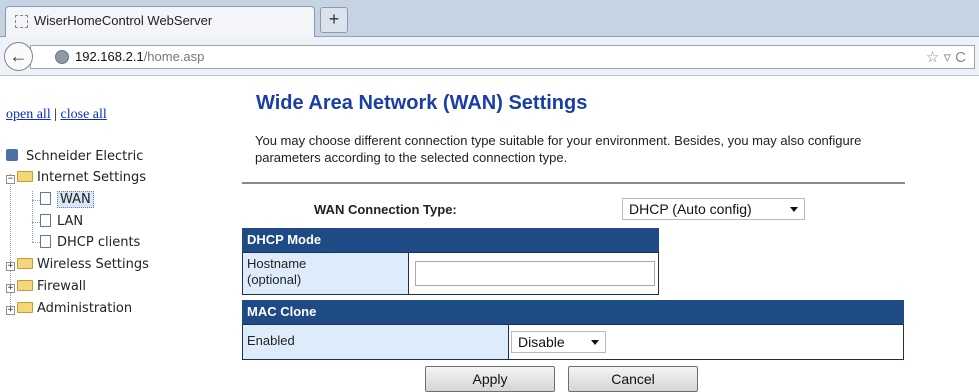  I want to click on tree-node-wireless-settings: + Wireless Settings, so click(77, 265).